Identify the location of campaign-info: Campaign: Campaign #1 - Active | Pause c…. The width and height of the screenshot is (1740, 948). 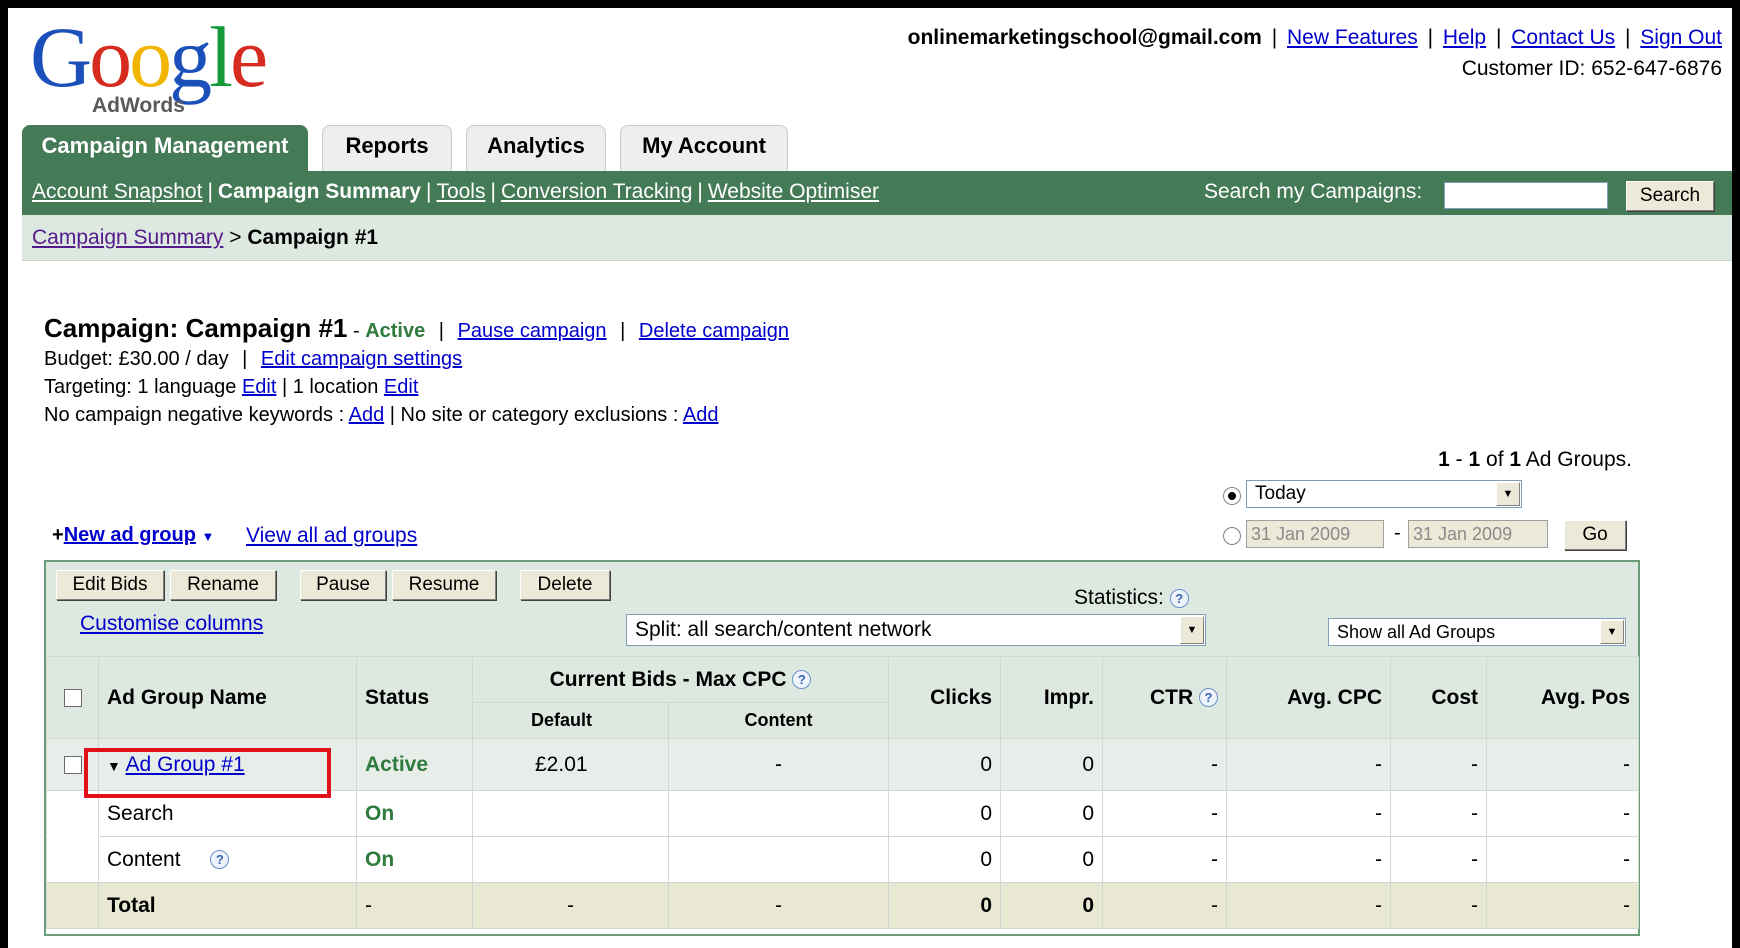
(416, 369).